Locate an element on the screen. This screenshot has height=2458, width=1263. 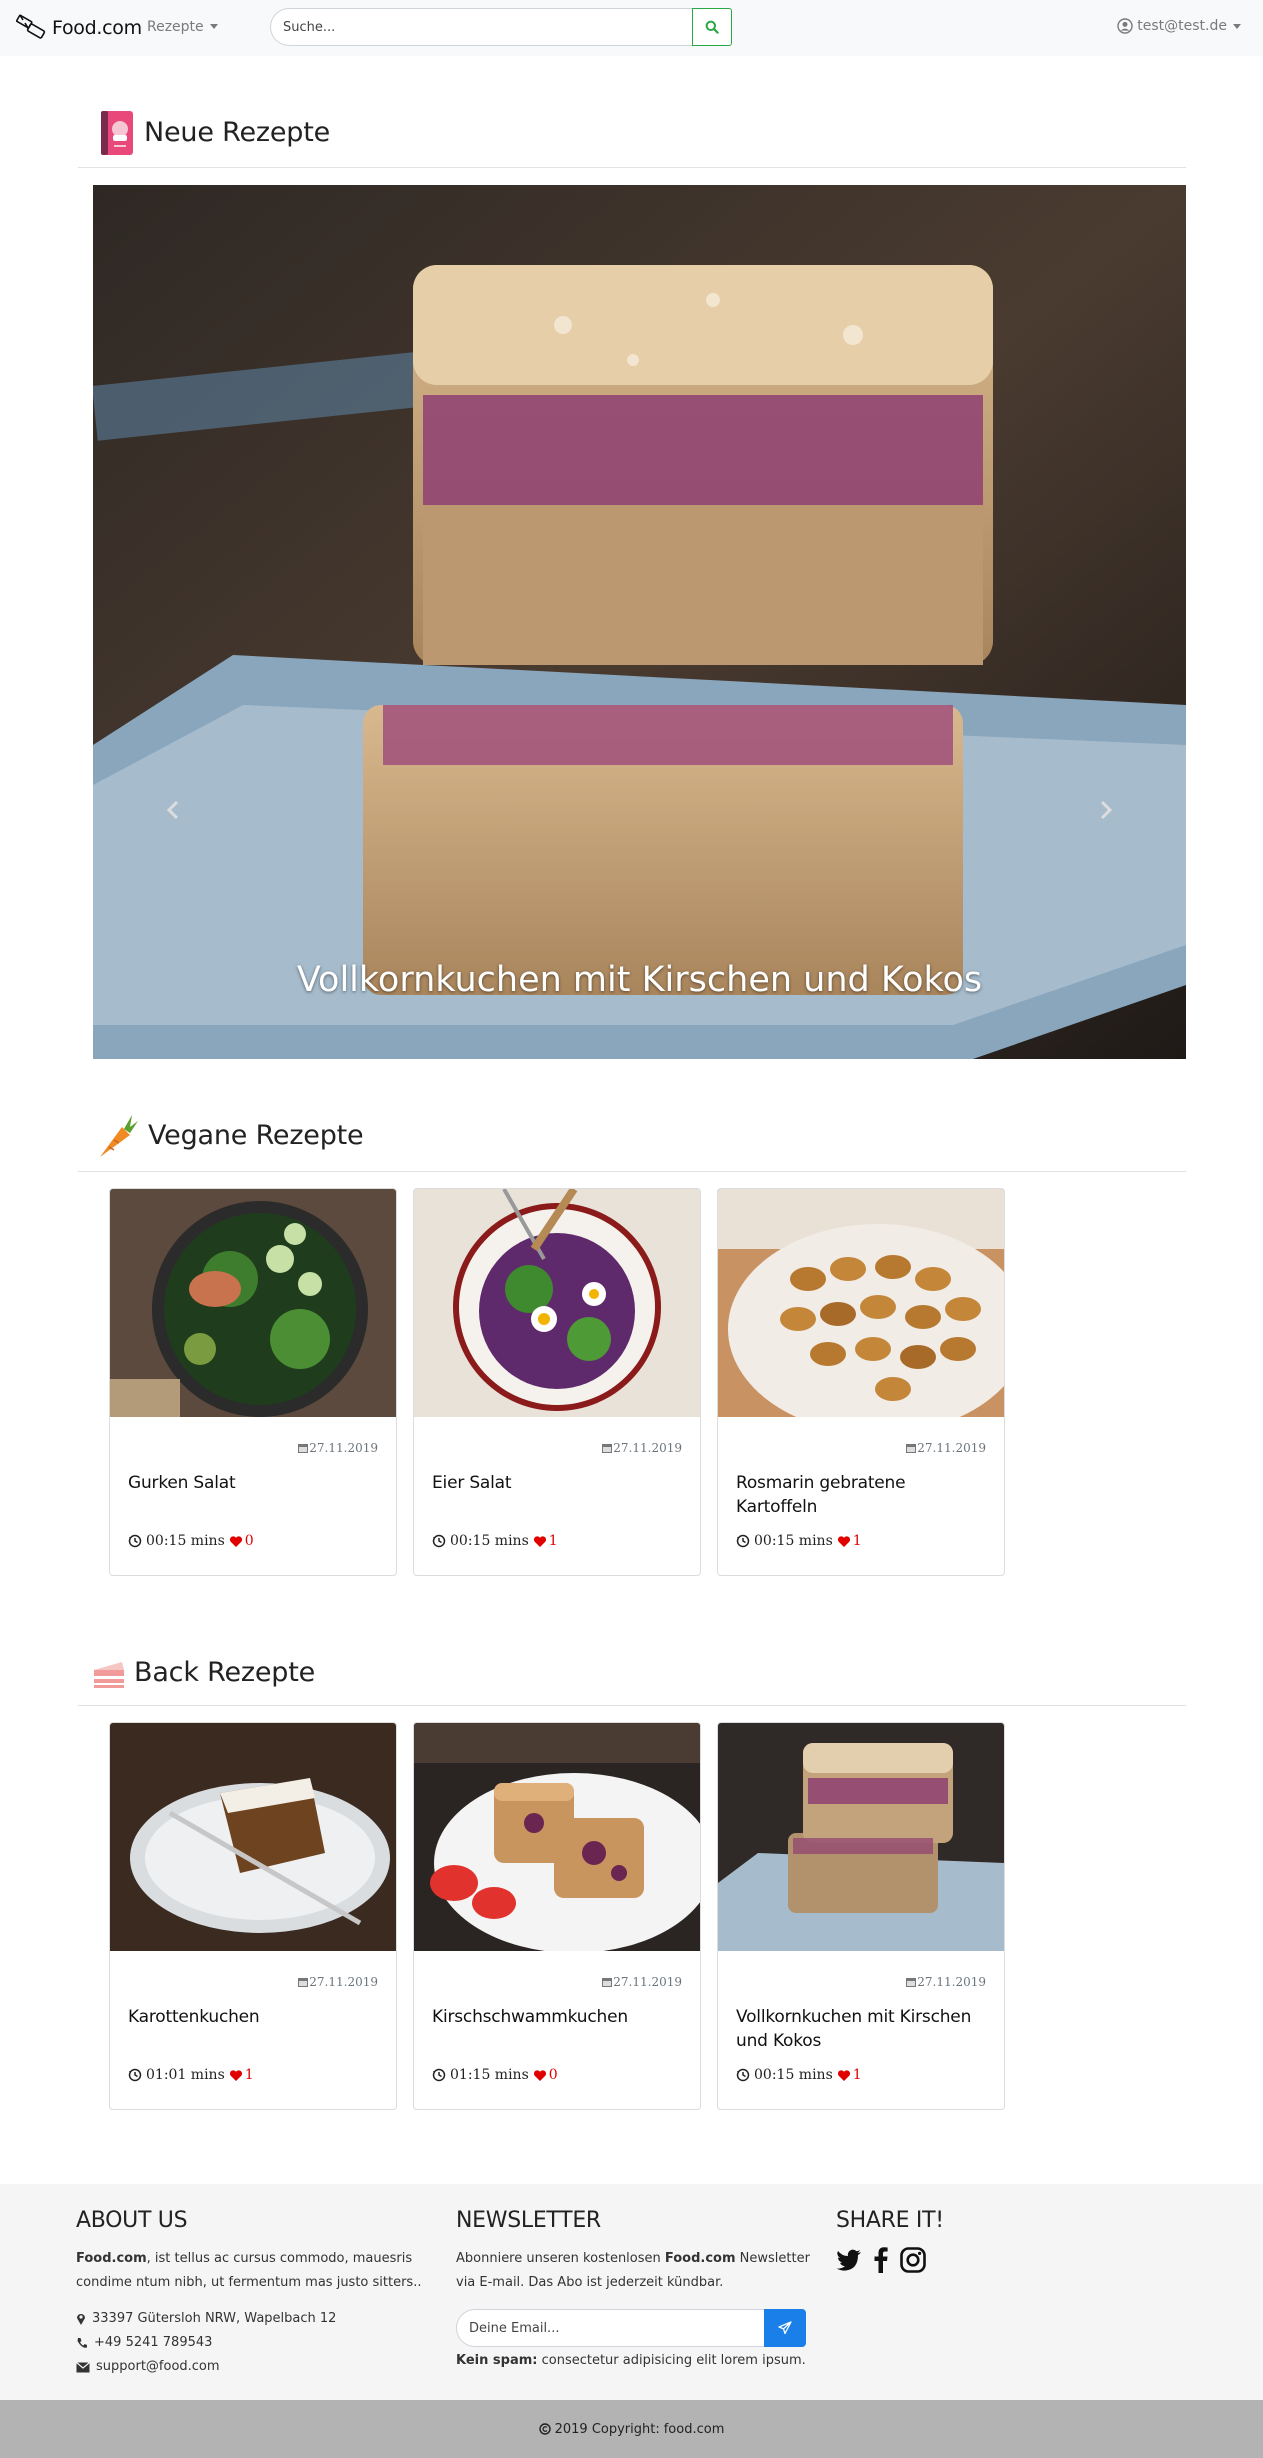
footer-address: 33397 Gütersloh NRW, Wapelbach 12 is located at coordinates (251, 2319).